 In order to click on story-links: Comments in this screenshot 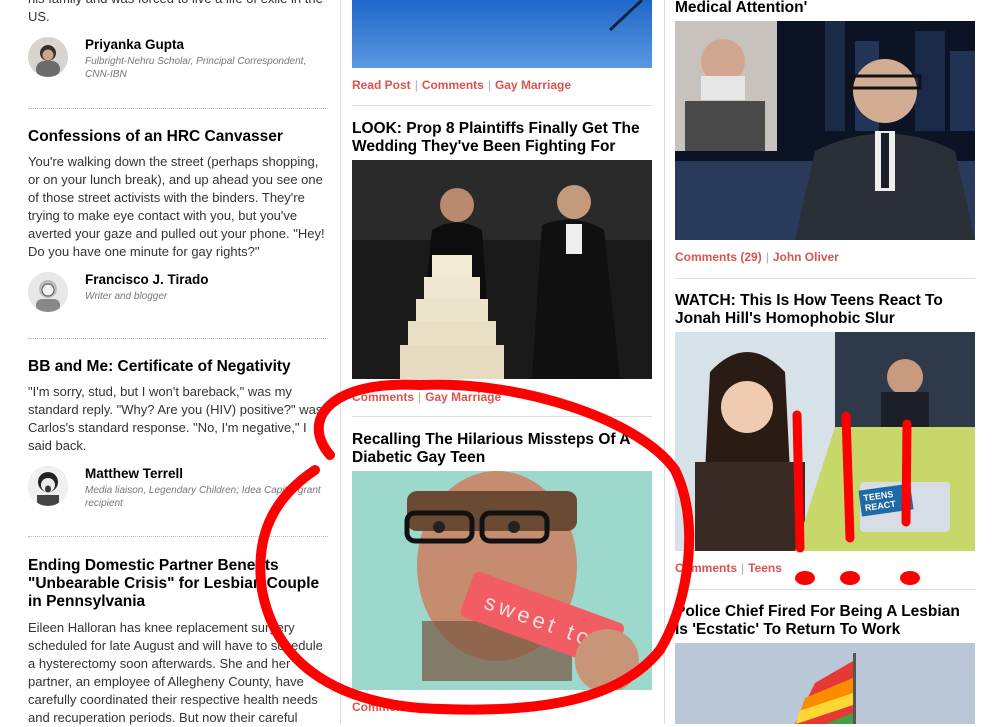, I will do `click(383, 707)`.